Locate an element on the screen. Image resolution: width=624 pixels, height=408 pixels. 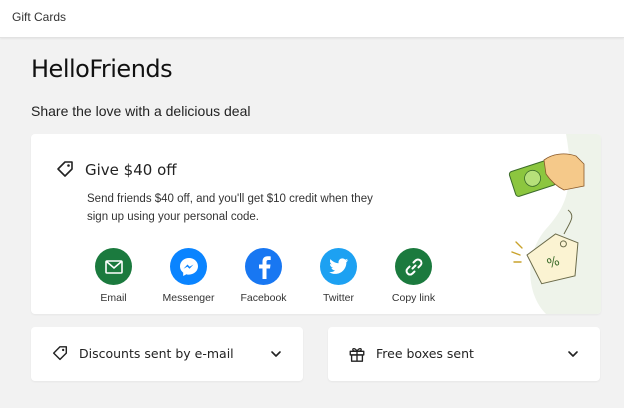
page-title: HelloFriends is located at coordinates (102, 69).